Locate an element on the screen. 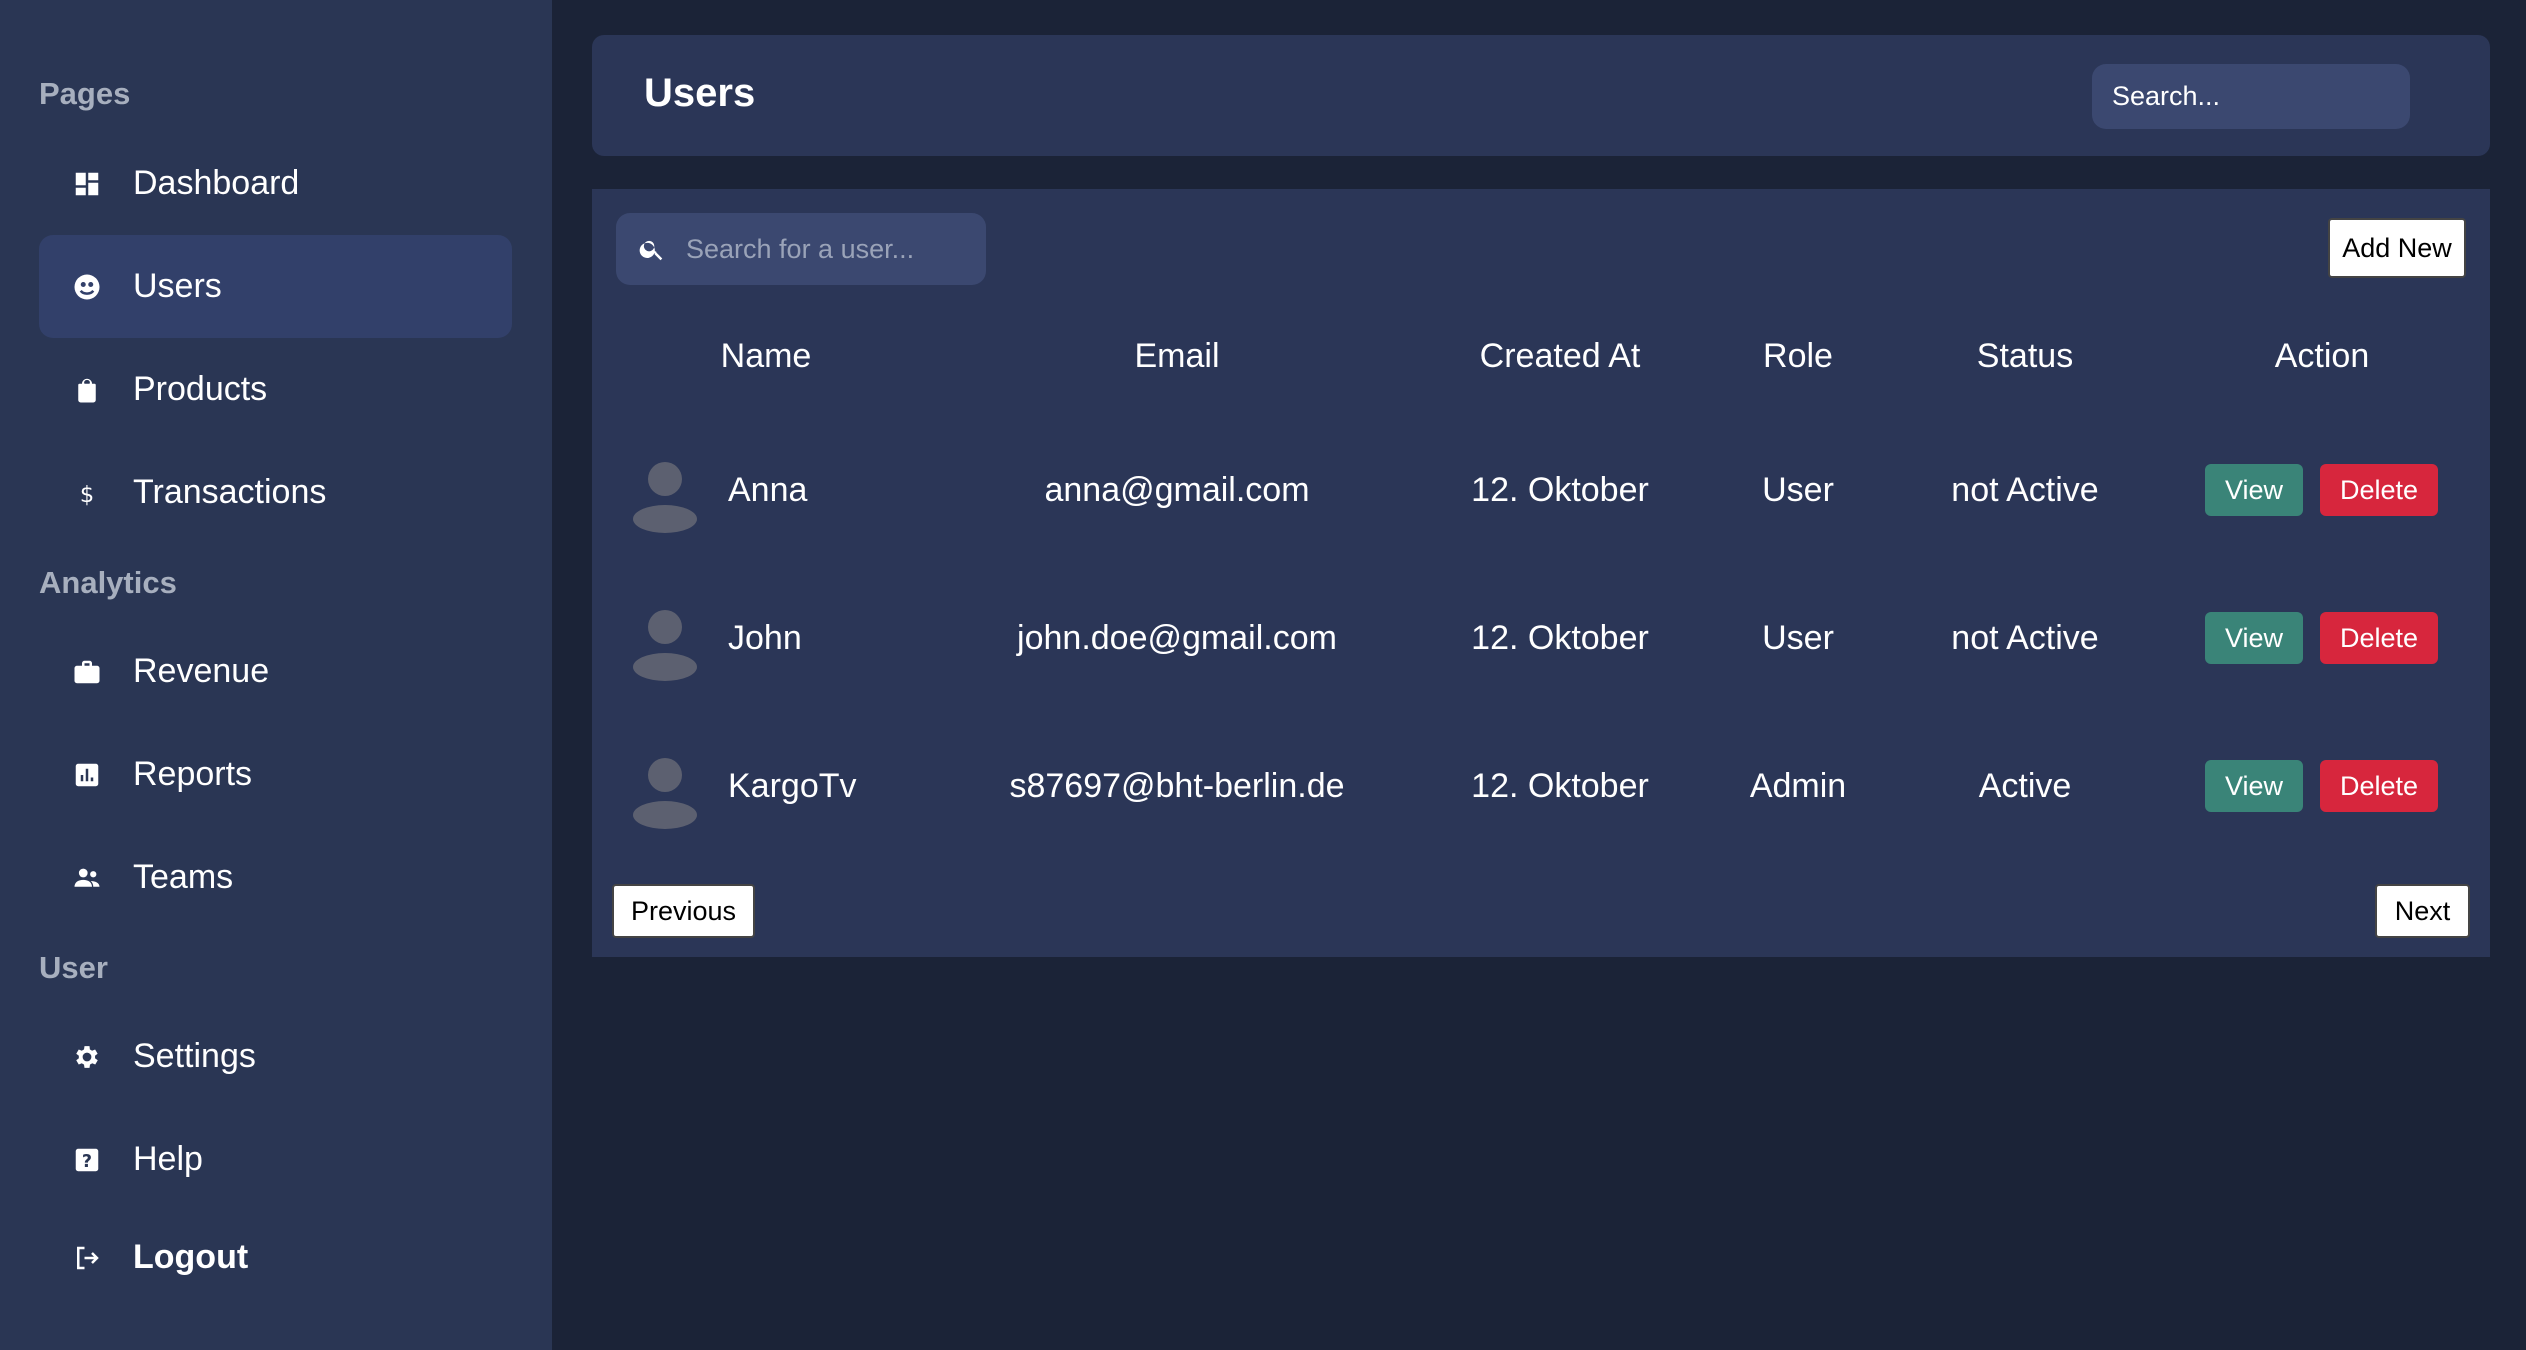  user-role: Admin is located at coordinates (1798, 786).